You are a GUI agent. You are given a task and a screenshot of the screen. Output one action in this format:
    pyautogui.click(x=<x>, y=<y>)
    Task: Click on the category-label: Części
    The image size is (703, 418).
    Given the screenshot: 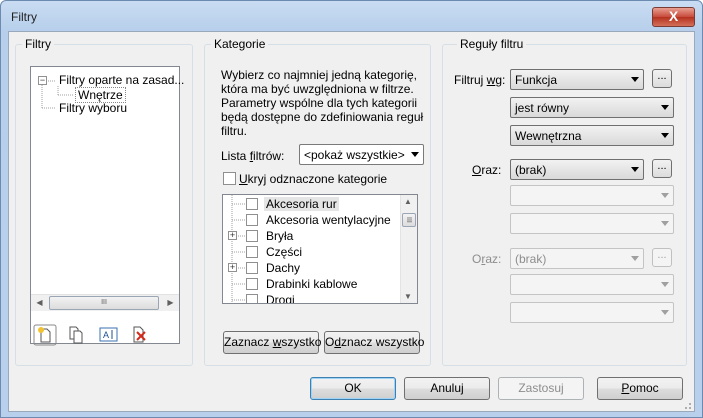 What is the action you would take?
    pyautogui.click(x=284, y=252)
    